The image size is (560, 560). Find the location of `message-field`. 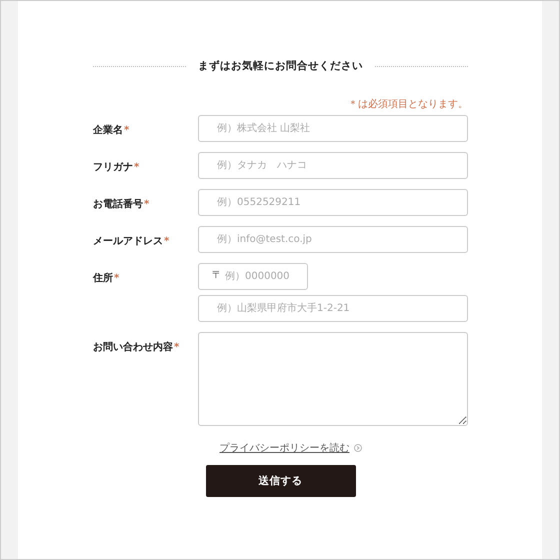

message-field is located at coordinates (333, 379).